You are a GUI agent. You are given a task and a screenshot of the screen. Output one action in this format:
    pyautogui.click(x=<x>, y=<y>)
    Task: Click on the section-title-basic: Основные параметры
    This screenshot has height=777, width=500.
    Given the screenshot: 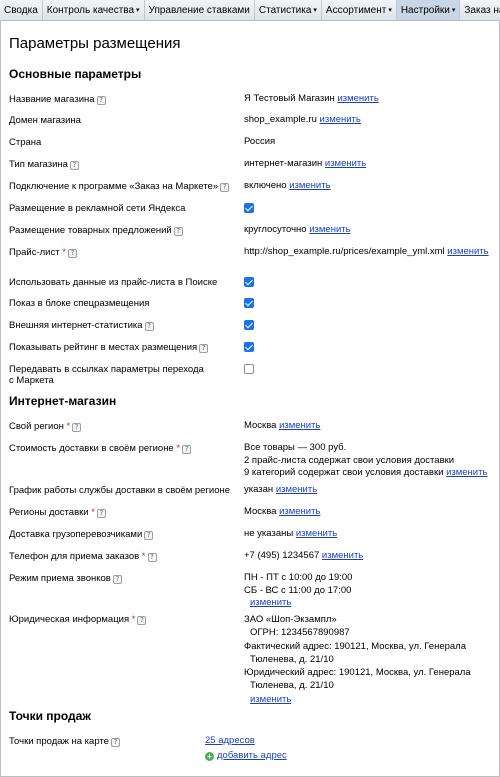 What is the action you would take?
    pyautogui.click(x=75, y=74)
    